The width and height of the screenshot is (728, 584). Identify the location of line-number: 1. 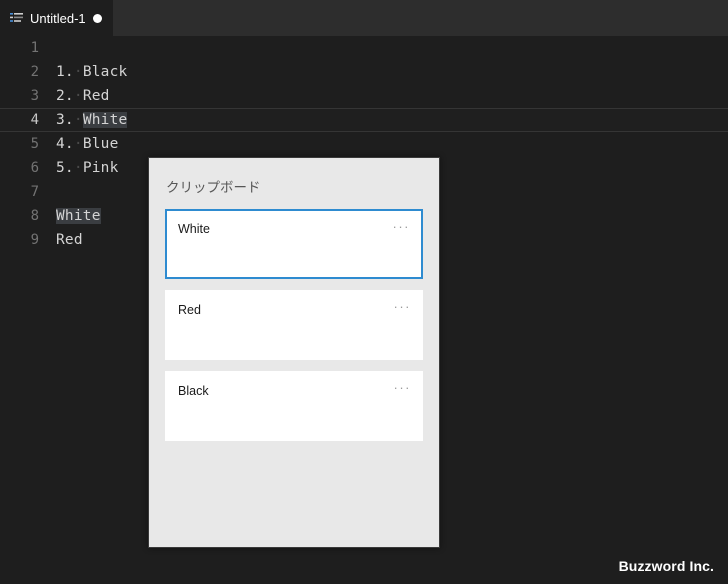
(34, 48).